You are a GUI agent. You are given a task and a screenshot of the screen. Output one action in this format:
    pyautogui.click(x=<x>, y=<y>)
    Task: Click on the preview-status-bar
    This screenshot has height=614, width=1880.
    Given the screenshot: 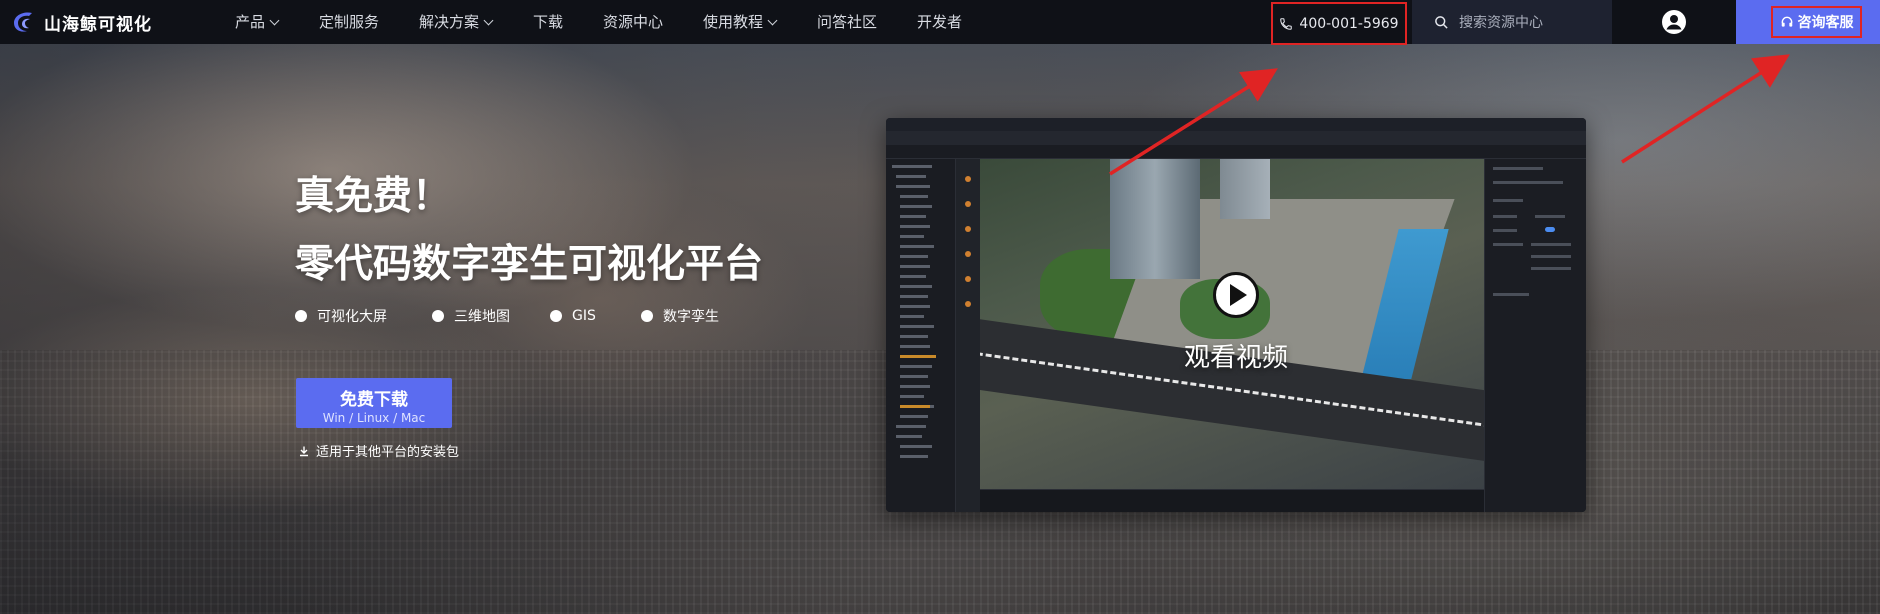 What is the action you would take?
    pyautogui.click(x=1232, y=500)
    